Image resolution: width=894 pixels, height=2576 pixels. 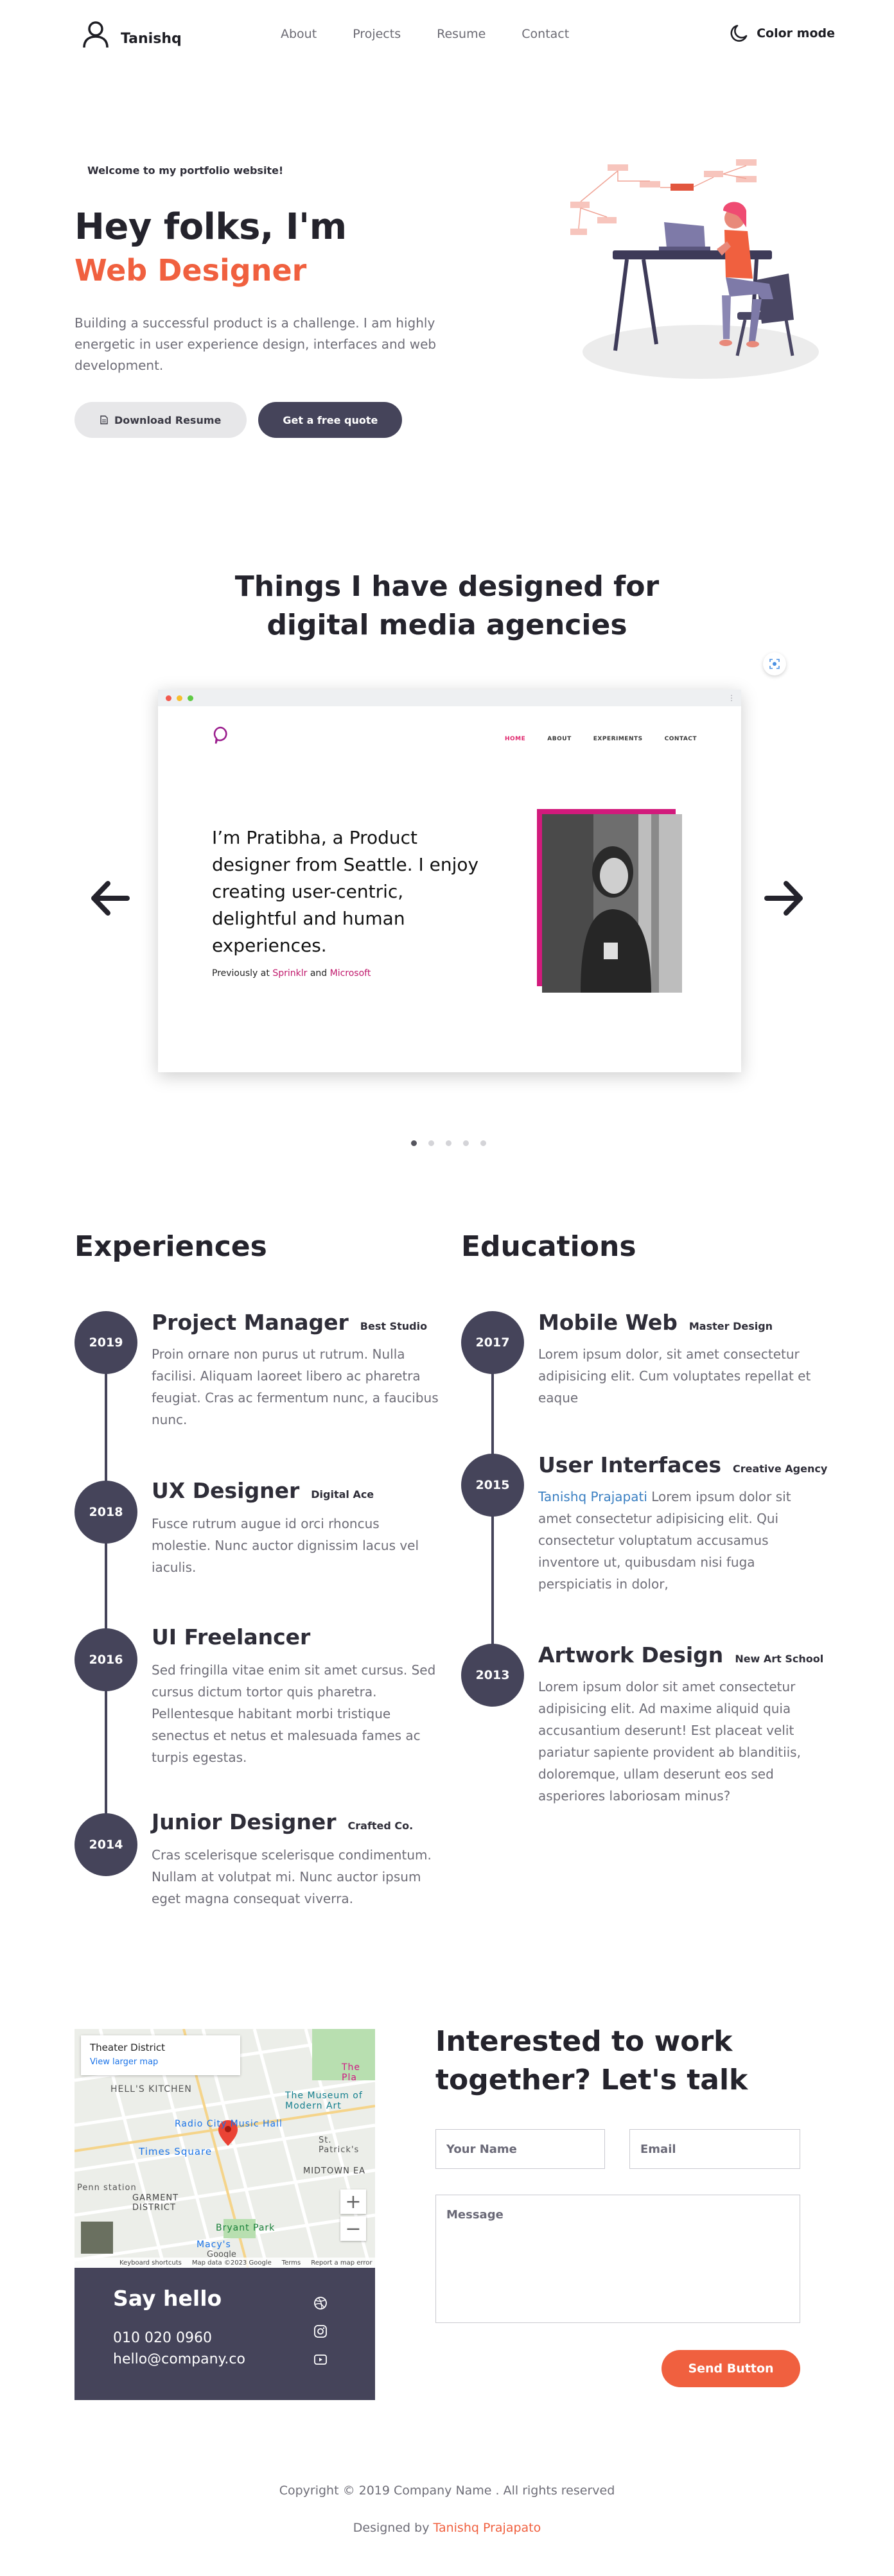 I want to click on hero-greeting: Hey folks, I'm, so click(x=211, y=227).